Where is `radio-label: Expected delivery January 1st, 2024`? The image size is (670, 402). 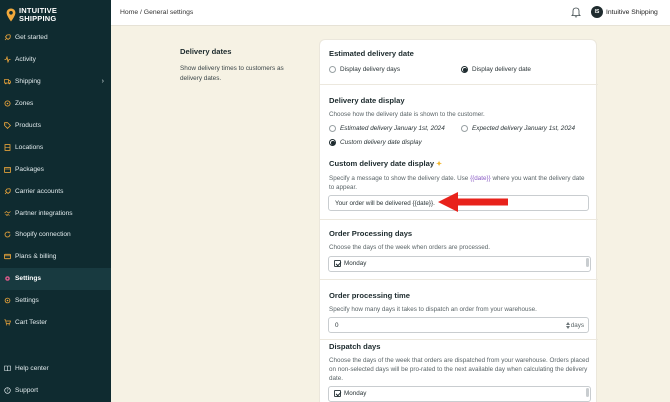
radio-label: Expected delivery January 1st, 2024 is located at coordinates (524, 128).